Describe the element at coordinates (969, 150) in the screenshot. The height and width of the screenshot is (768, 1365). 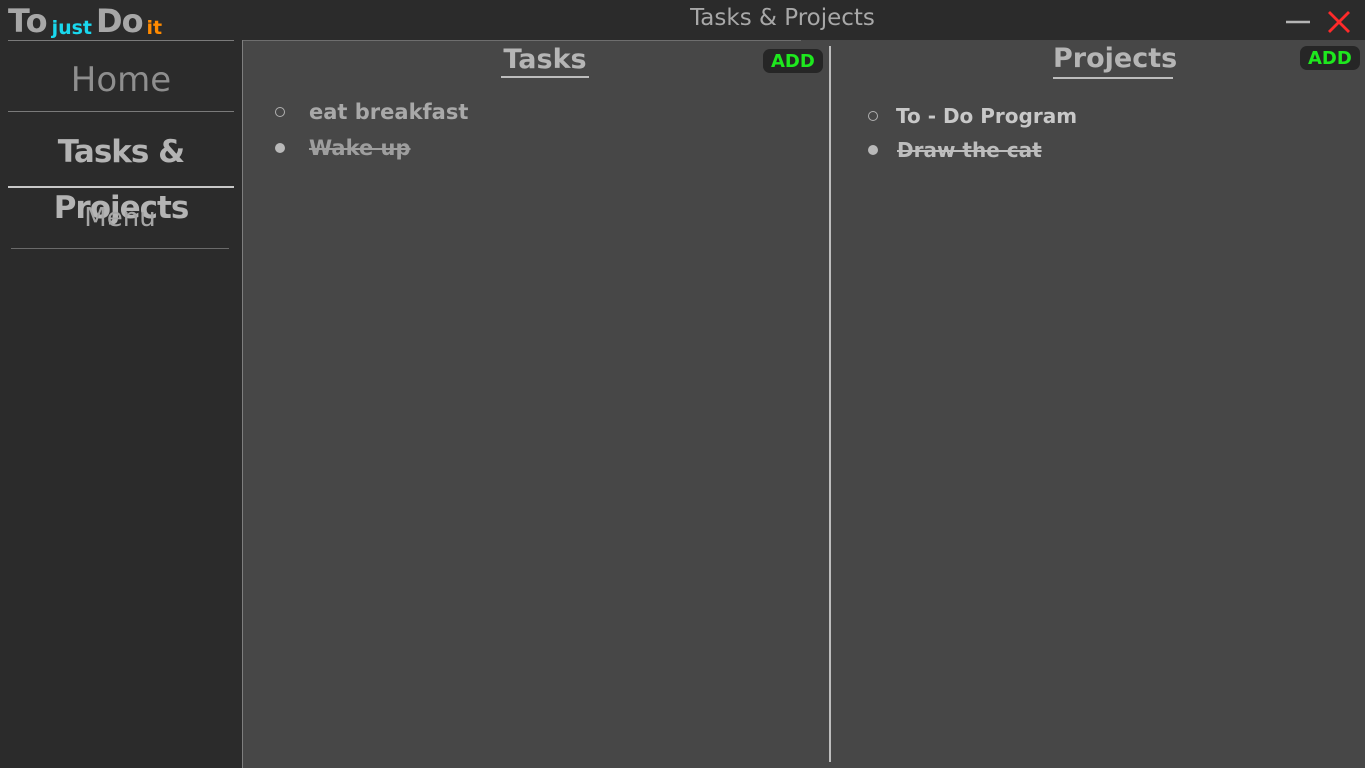
I see `project-label: Draw the cat` at that location.